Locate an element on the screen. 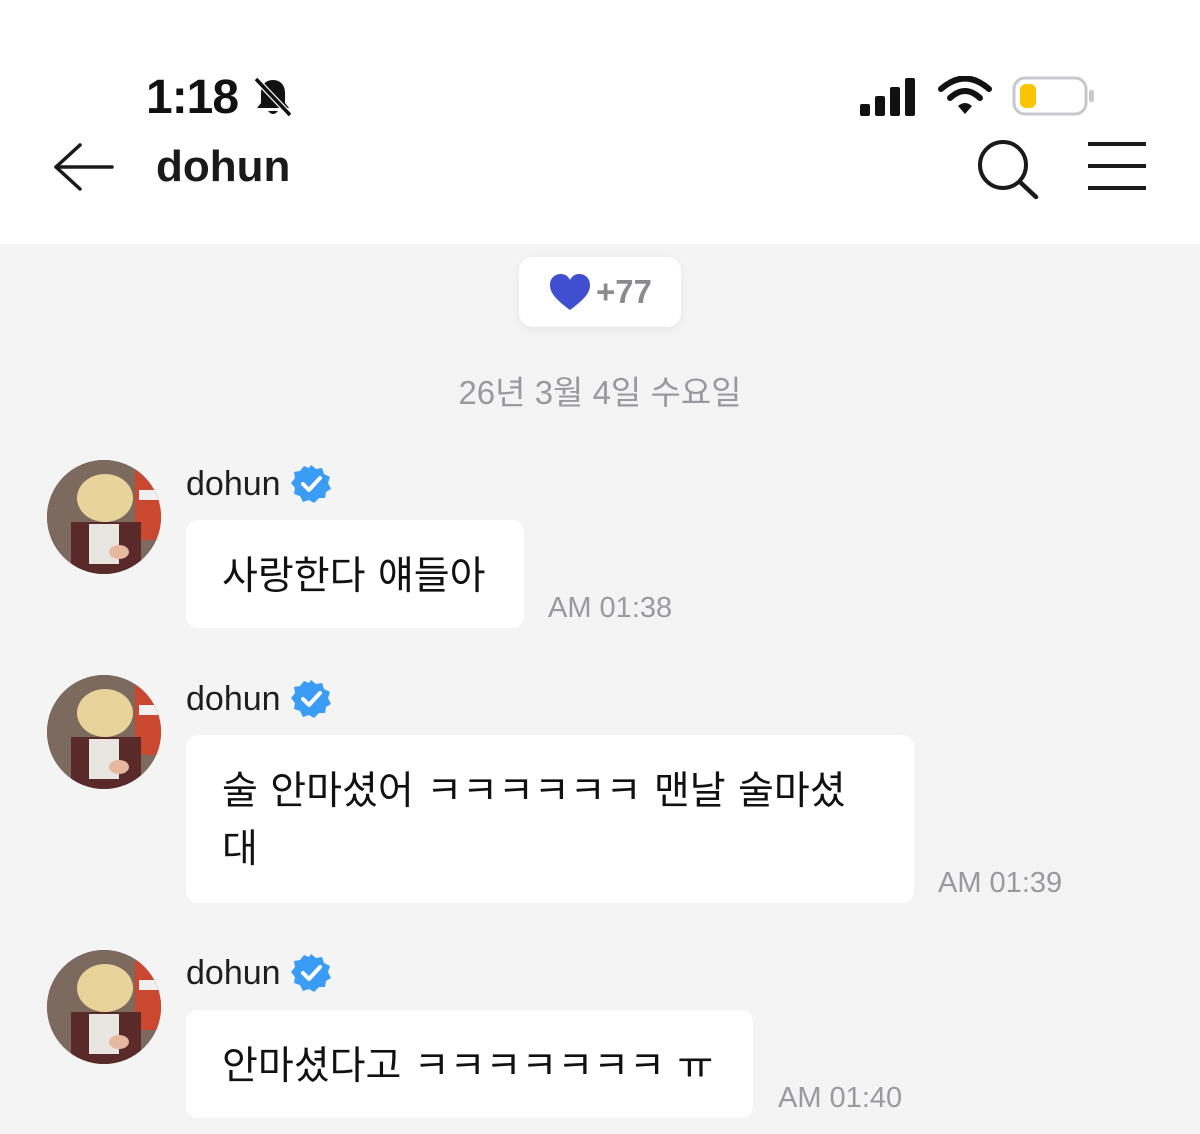 Image resolution: width=1200 pixels, height=1134 pixels. message-time: AM 01:40 is located at coordinates (840, 1098).